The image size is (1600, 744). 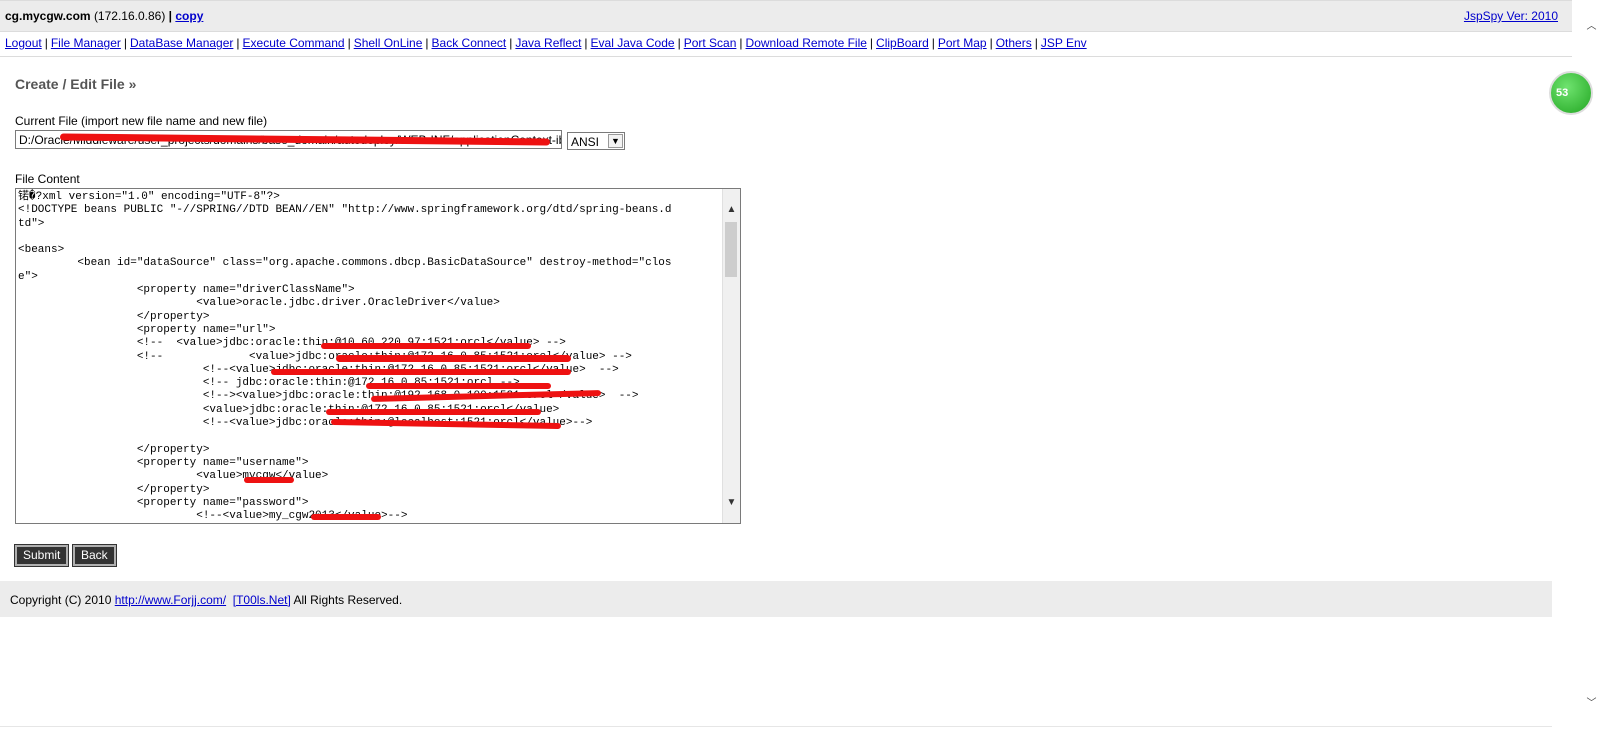 I want to click on chevron-up-icon: ▲, so click(x=731, y=209).